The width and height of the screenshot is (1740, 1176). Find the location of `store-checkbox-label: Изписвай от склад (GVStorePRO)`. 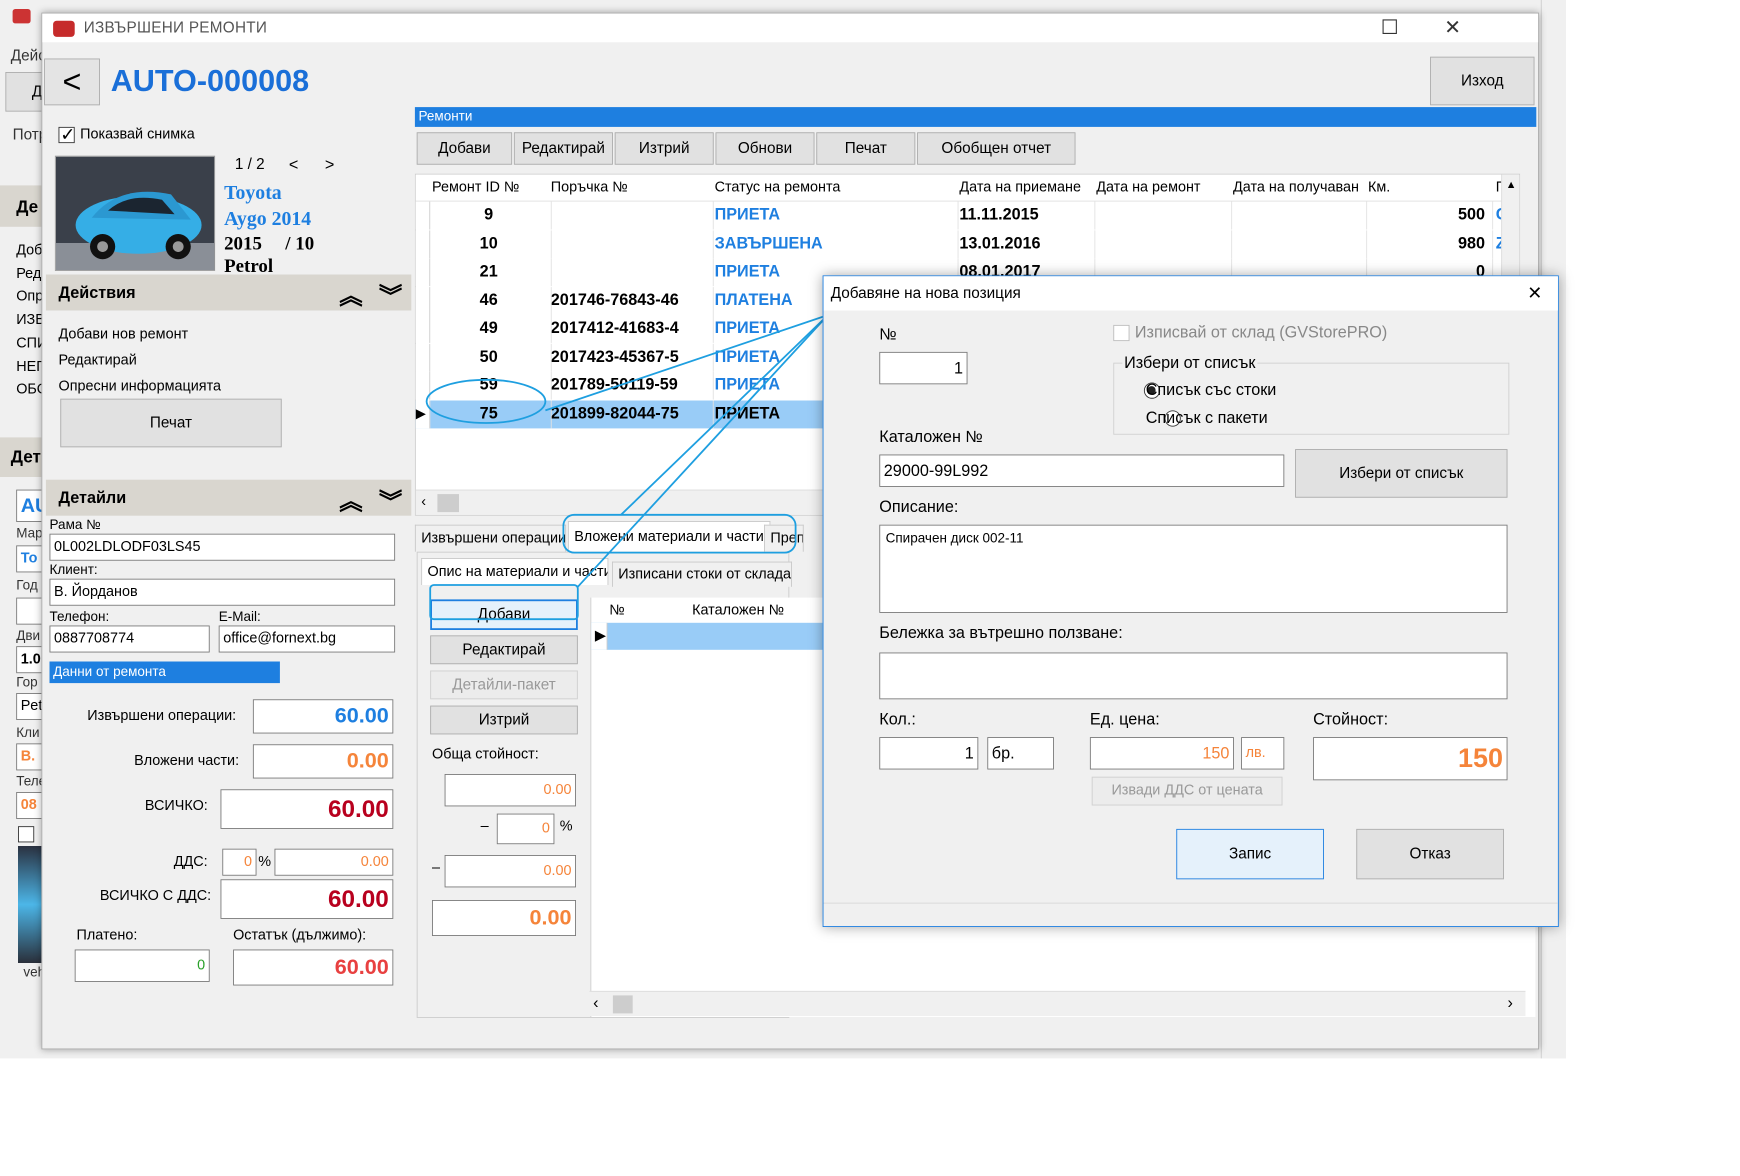

store-checkbox-label: Изписвай от склад (GVStorePRO) is located at coordinates (1261, 332).